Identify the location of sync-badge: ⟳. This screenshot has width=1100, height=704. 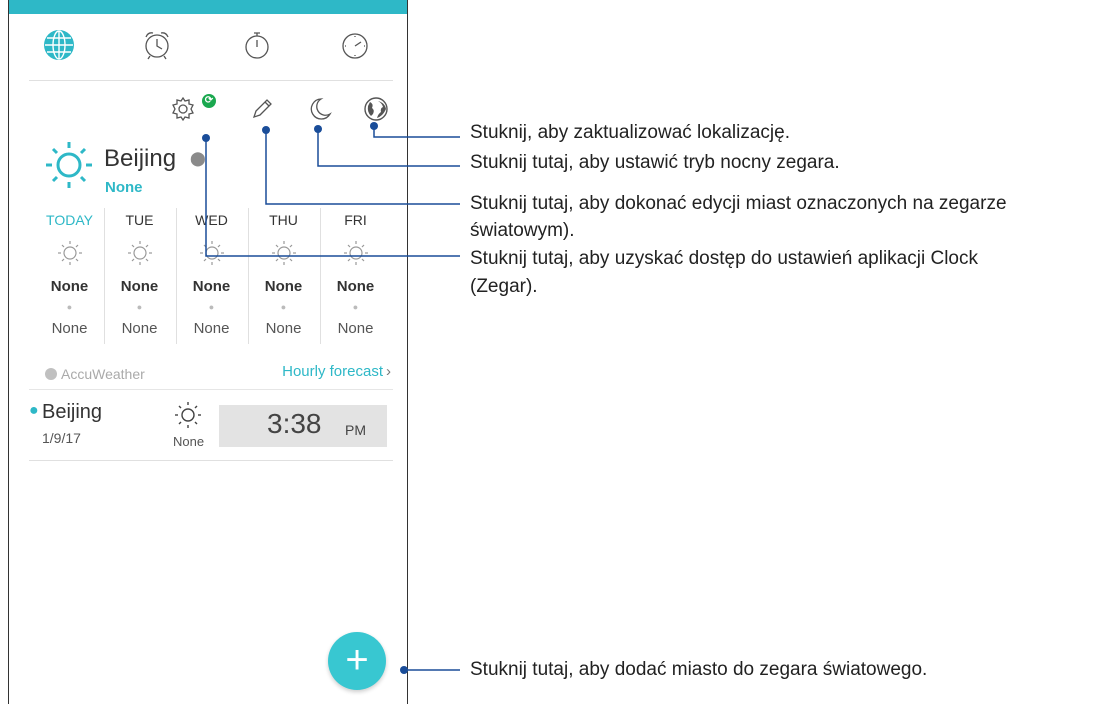
(209, 101).